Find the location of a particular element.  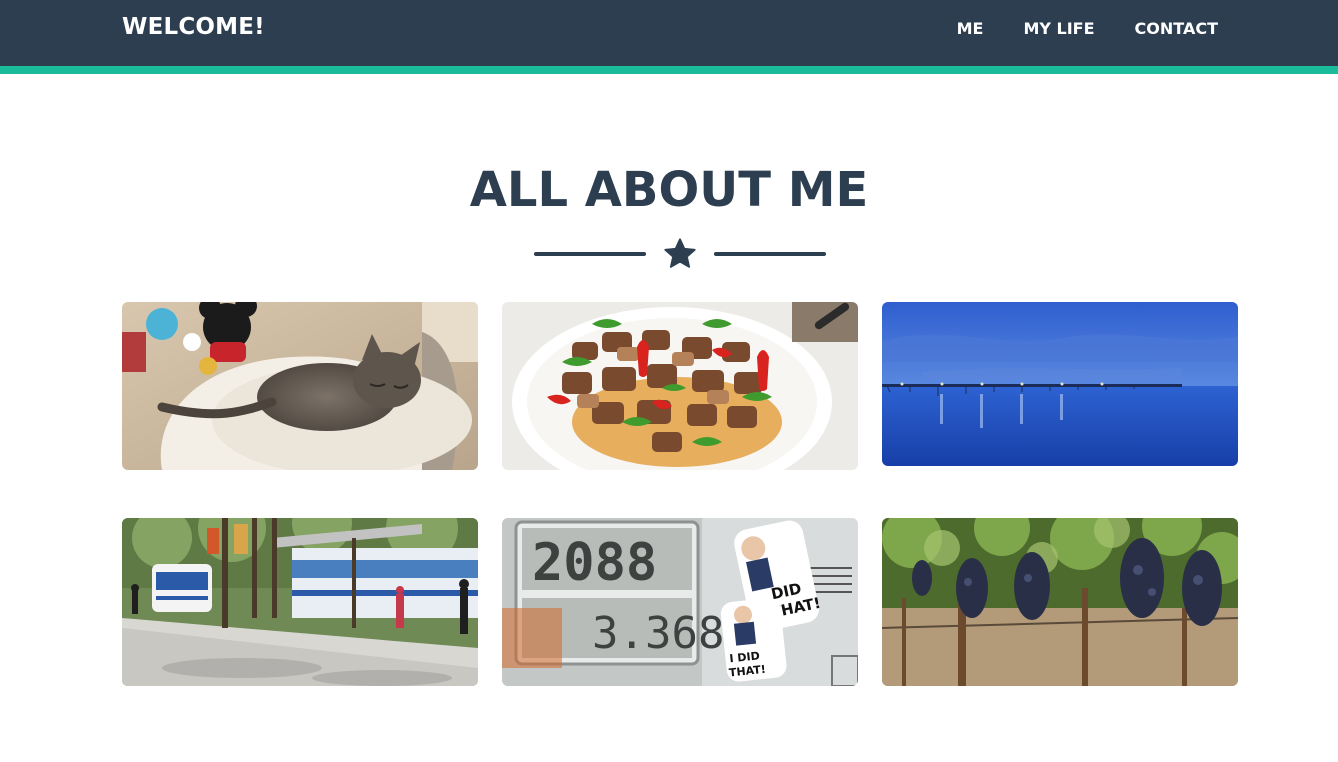

portfolio-item-bridge is located at coordinates (1060, 384).